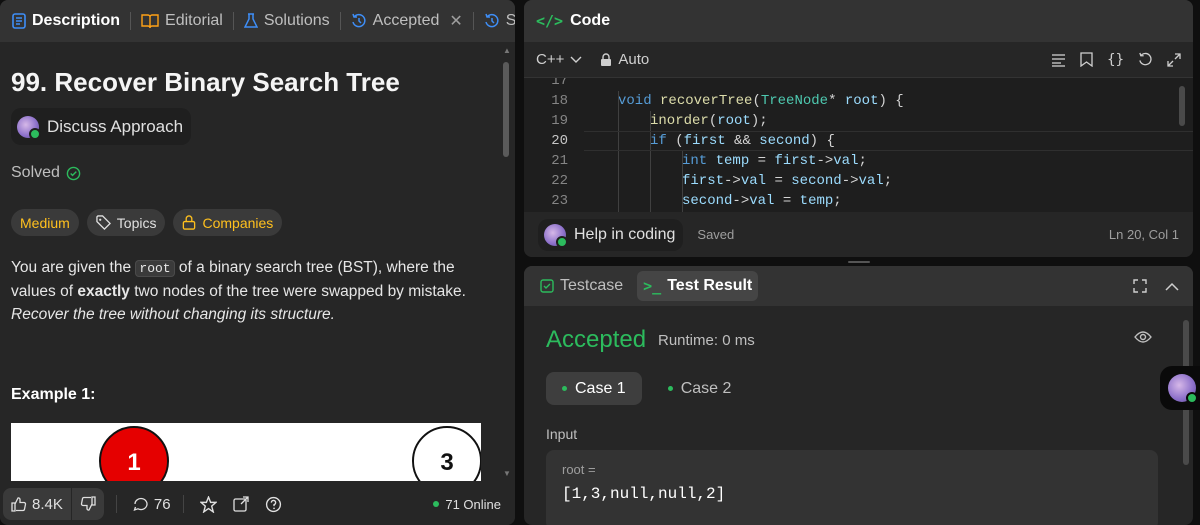 This screenshot has width=1200, height=525. What do you see at coordinates (152, 504) in the screenshot?
I see `comments-button: 76` at bounding box center [152, 504].